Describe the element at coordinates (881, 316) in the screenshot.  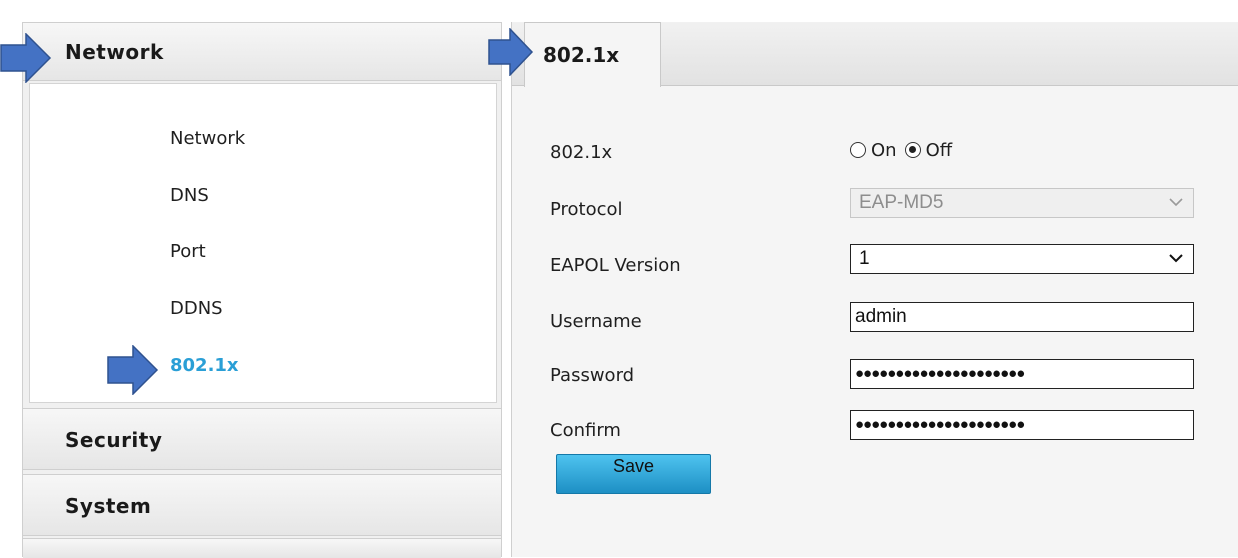
I see `username-value: admin` at that location.